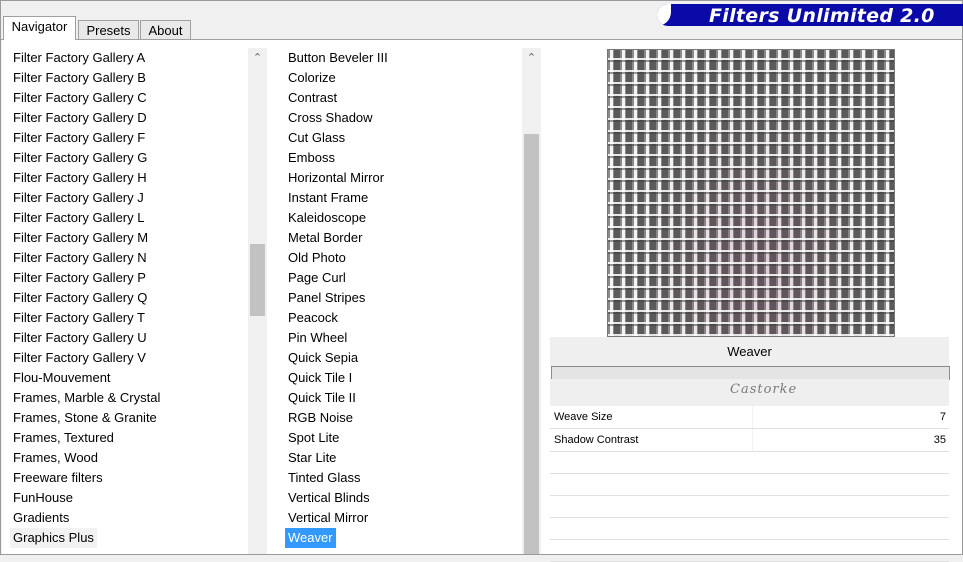  Describe the element at coordinates (79, 278) in the screenshot. I see `category-item: Filter Factory Gallery P` at that location.